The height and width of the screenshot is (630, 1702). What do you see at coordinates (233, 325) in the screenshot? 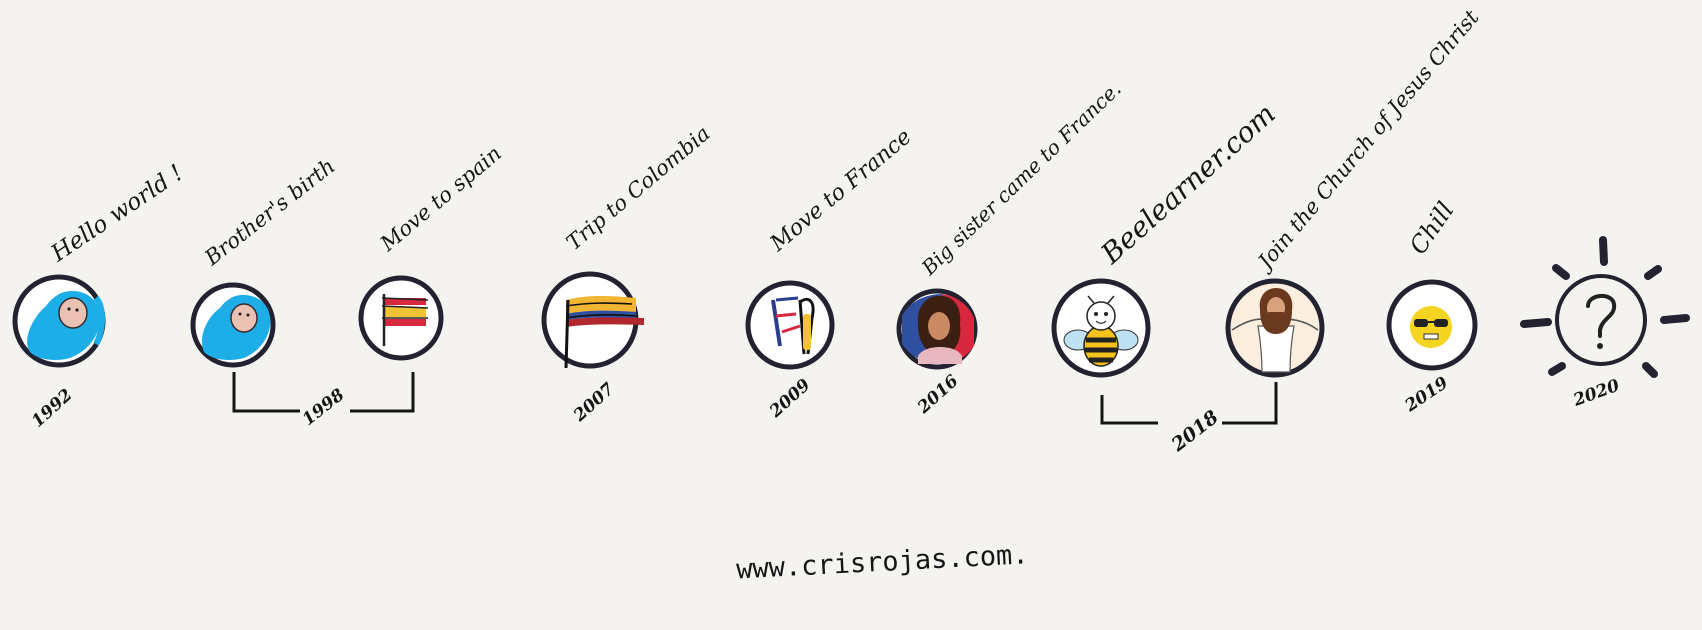
I see `event-brothers-birth` at bounding box center [233, 325].